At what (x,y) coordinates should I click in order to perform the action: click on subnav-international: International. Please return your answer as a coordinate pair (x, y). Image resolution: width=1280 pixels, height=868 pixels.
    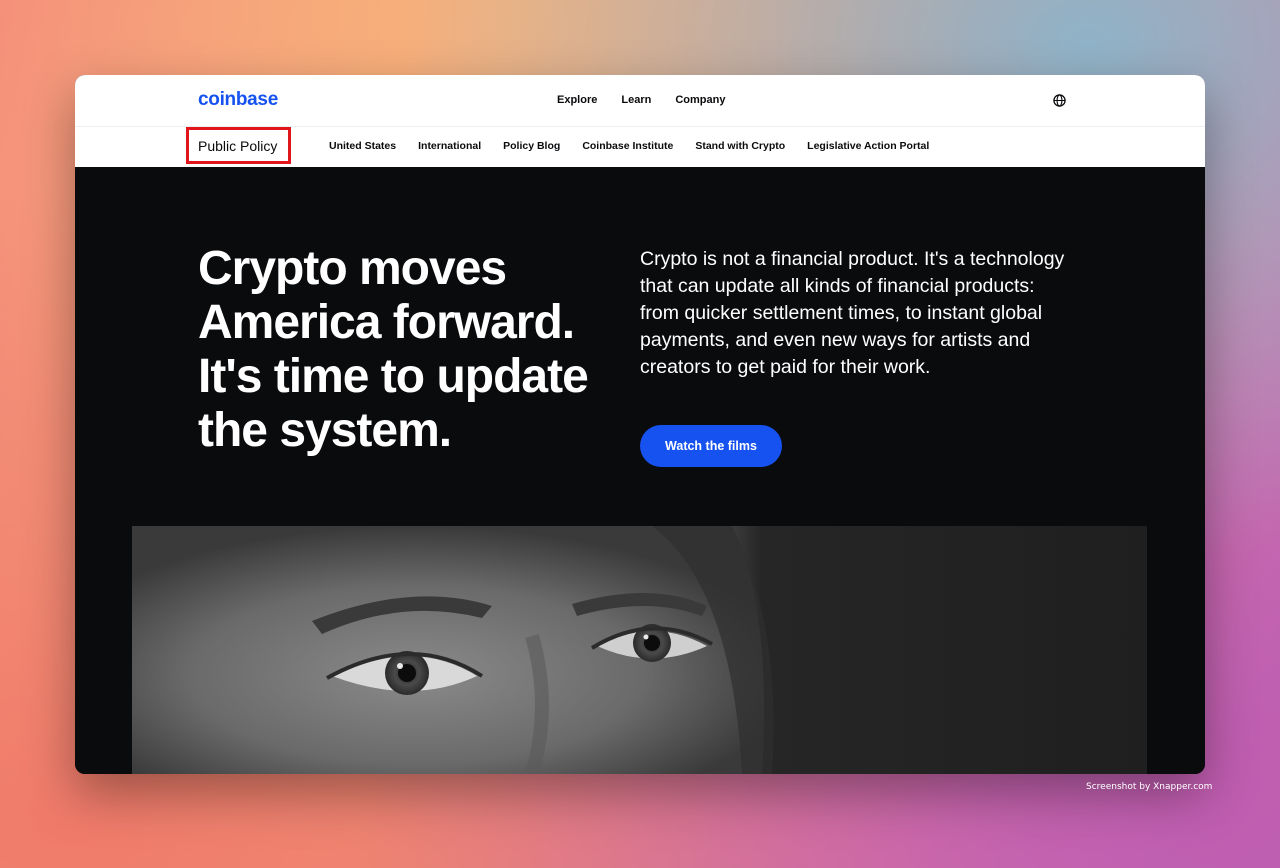
    Looking at the image, I should click on (449, 146).